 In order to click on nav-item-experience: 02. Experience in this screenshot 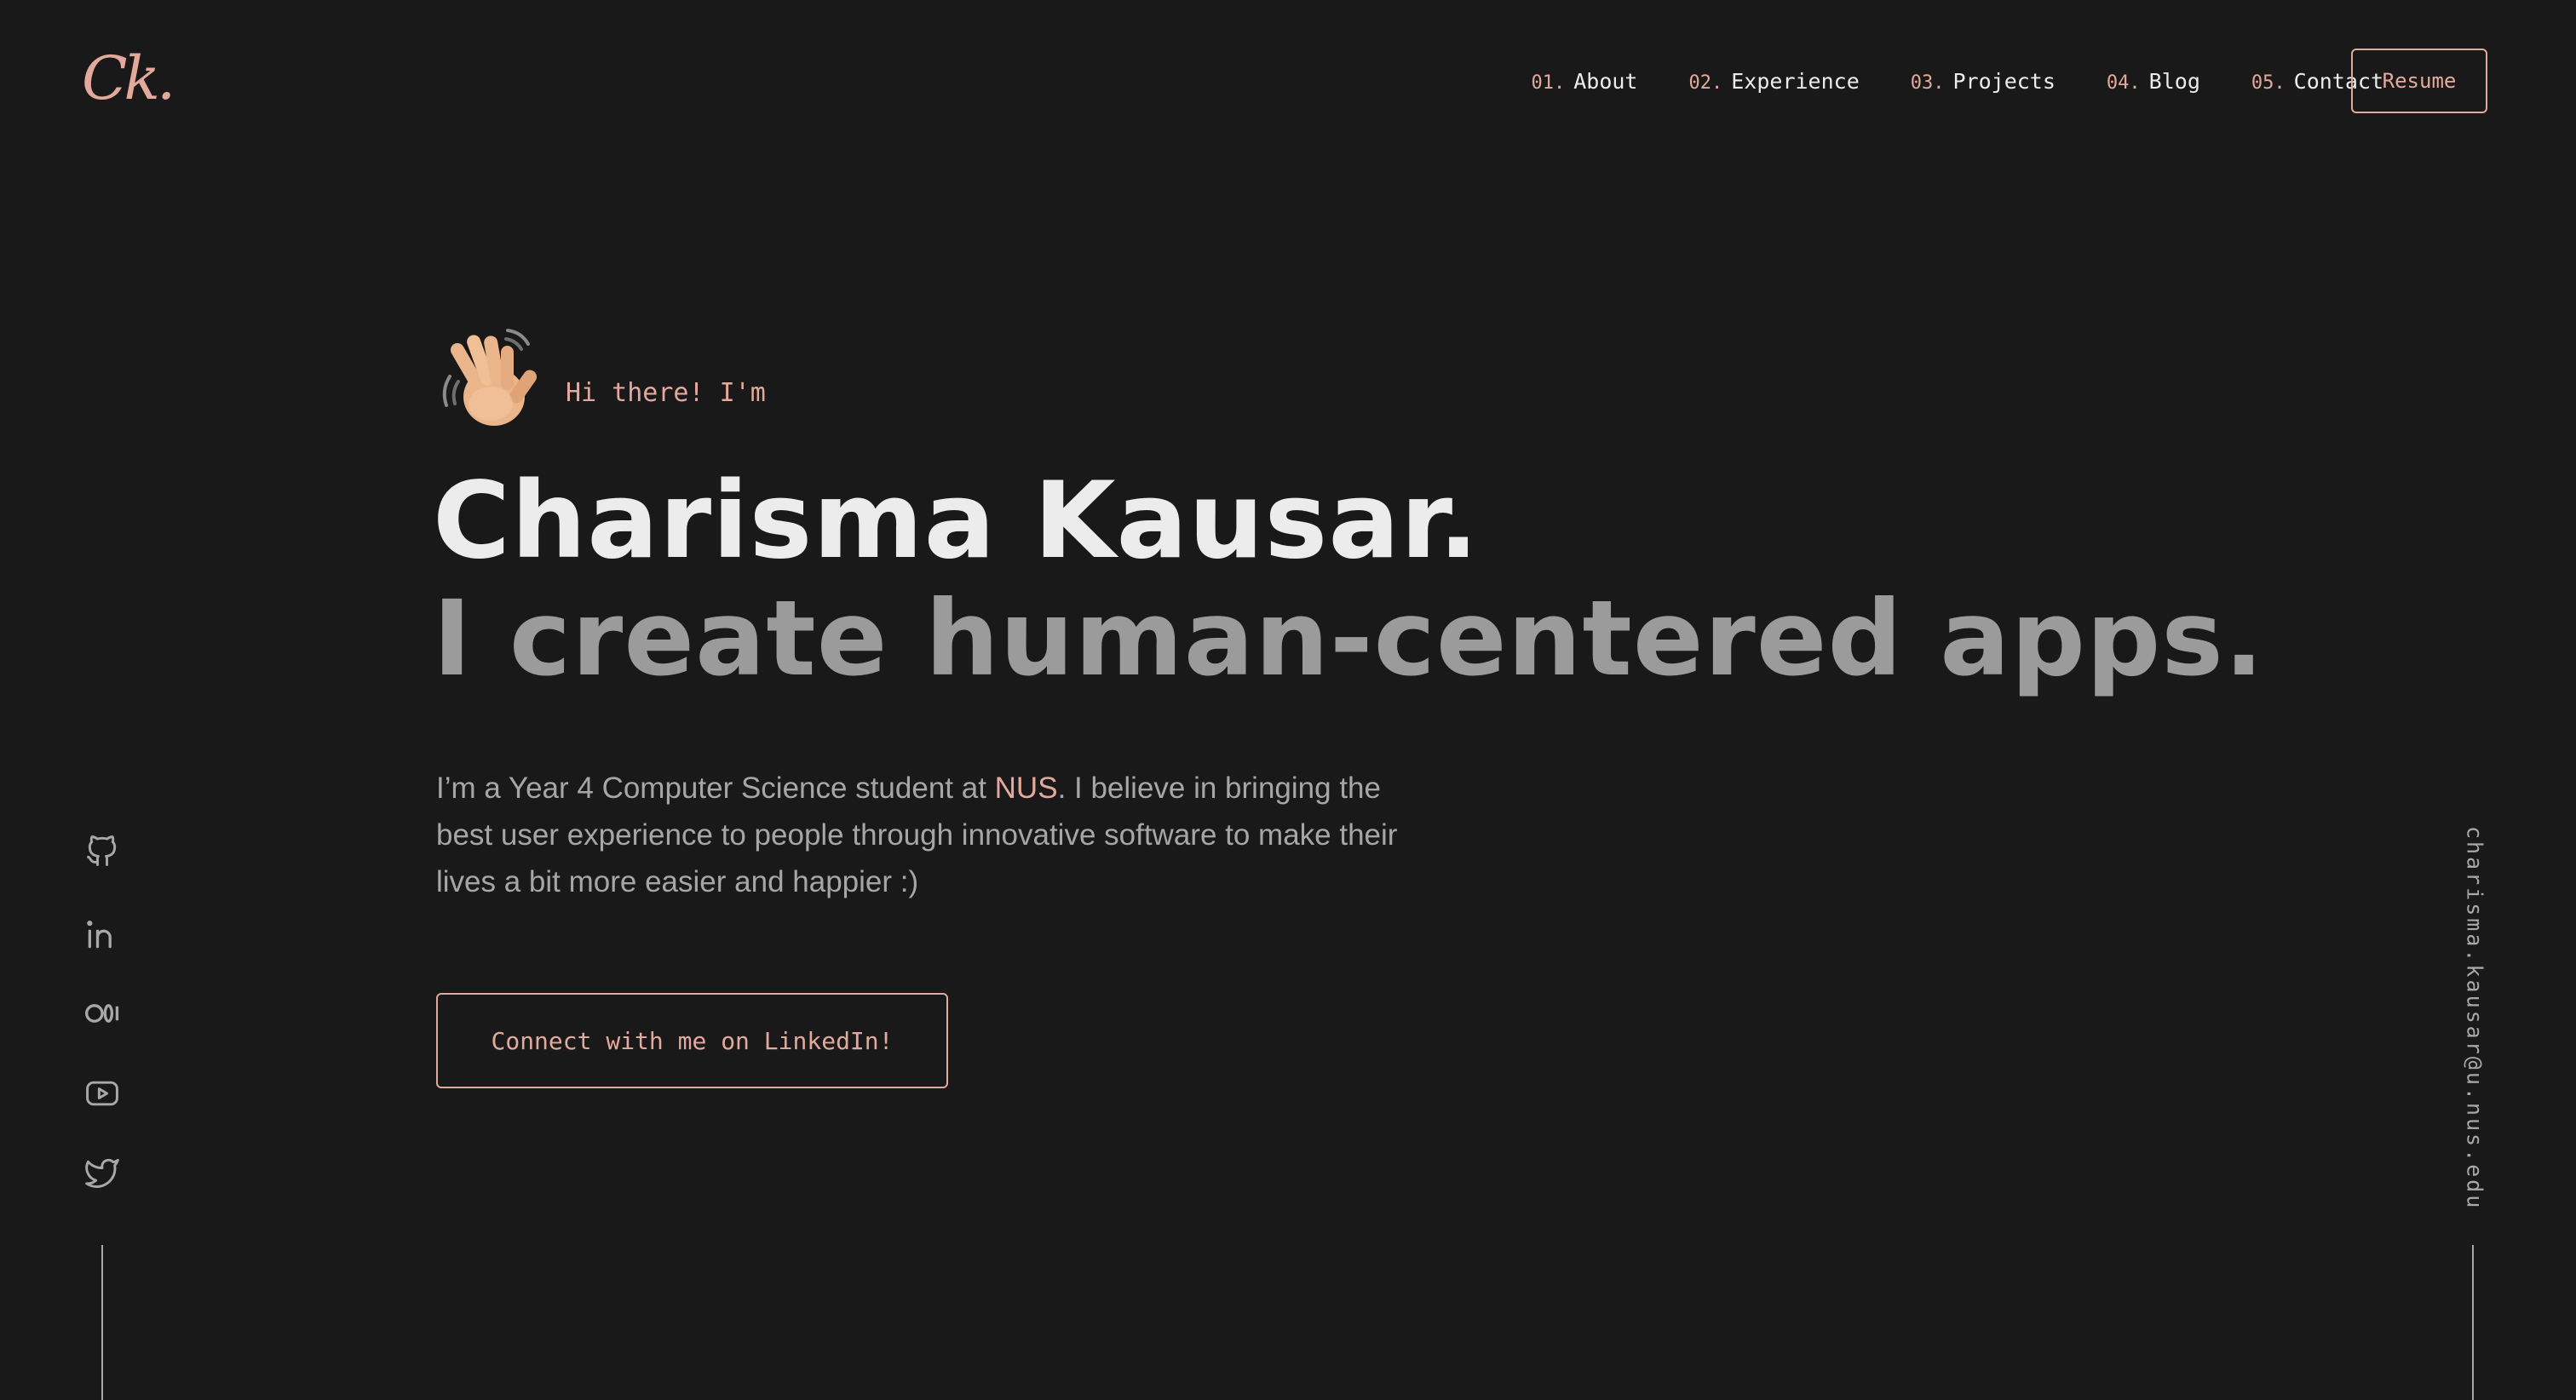, I will do `click(1774, 82)`.